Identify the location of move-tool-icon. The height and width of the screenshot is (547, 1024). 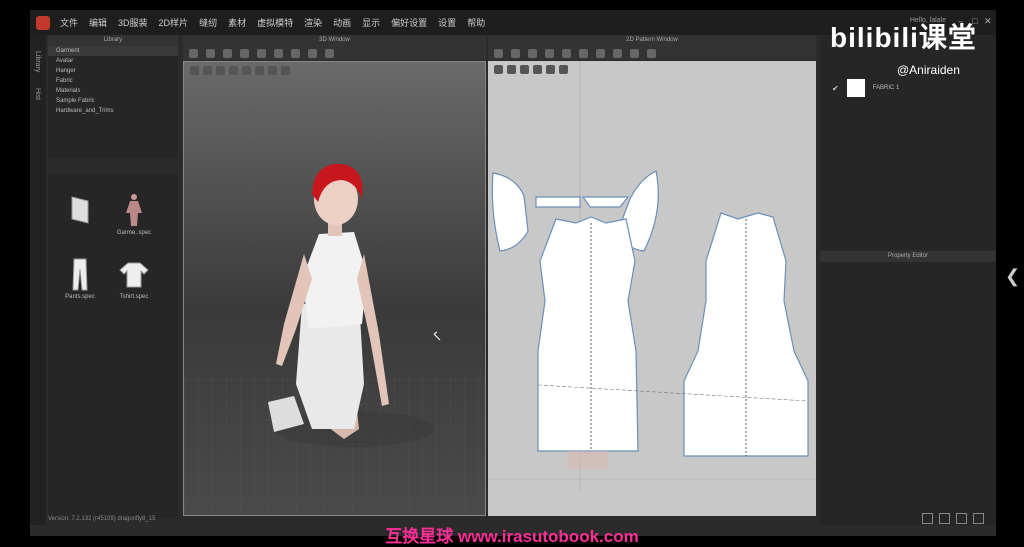
(210, 53).